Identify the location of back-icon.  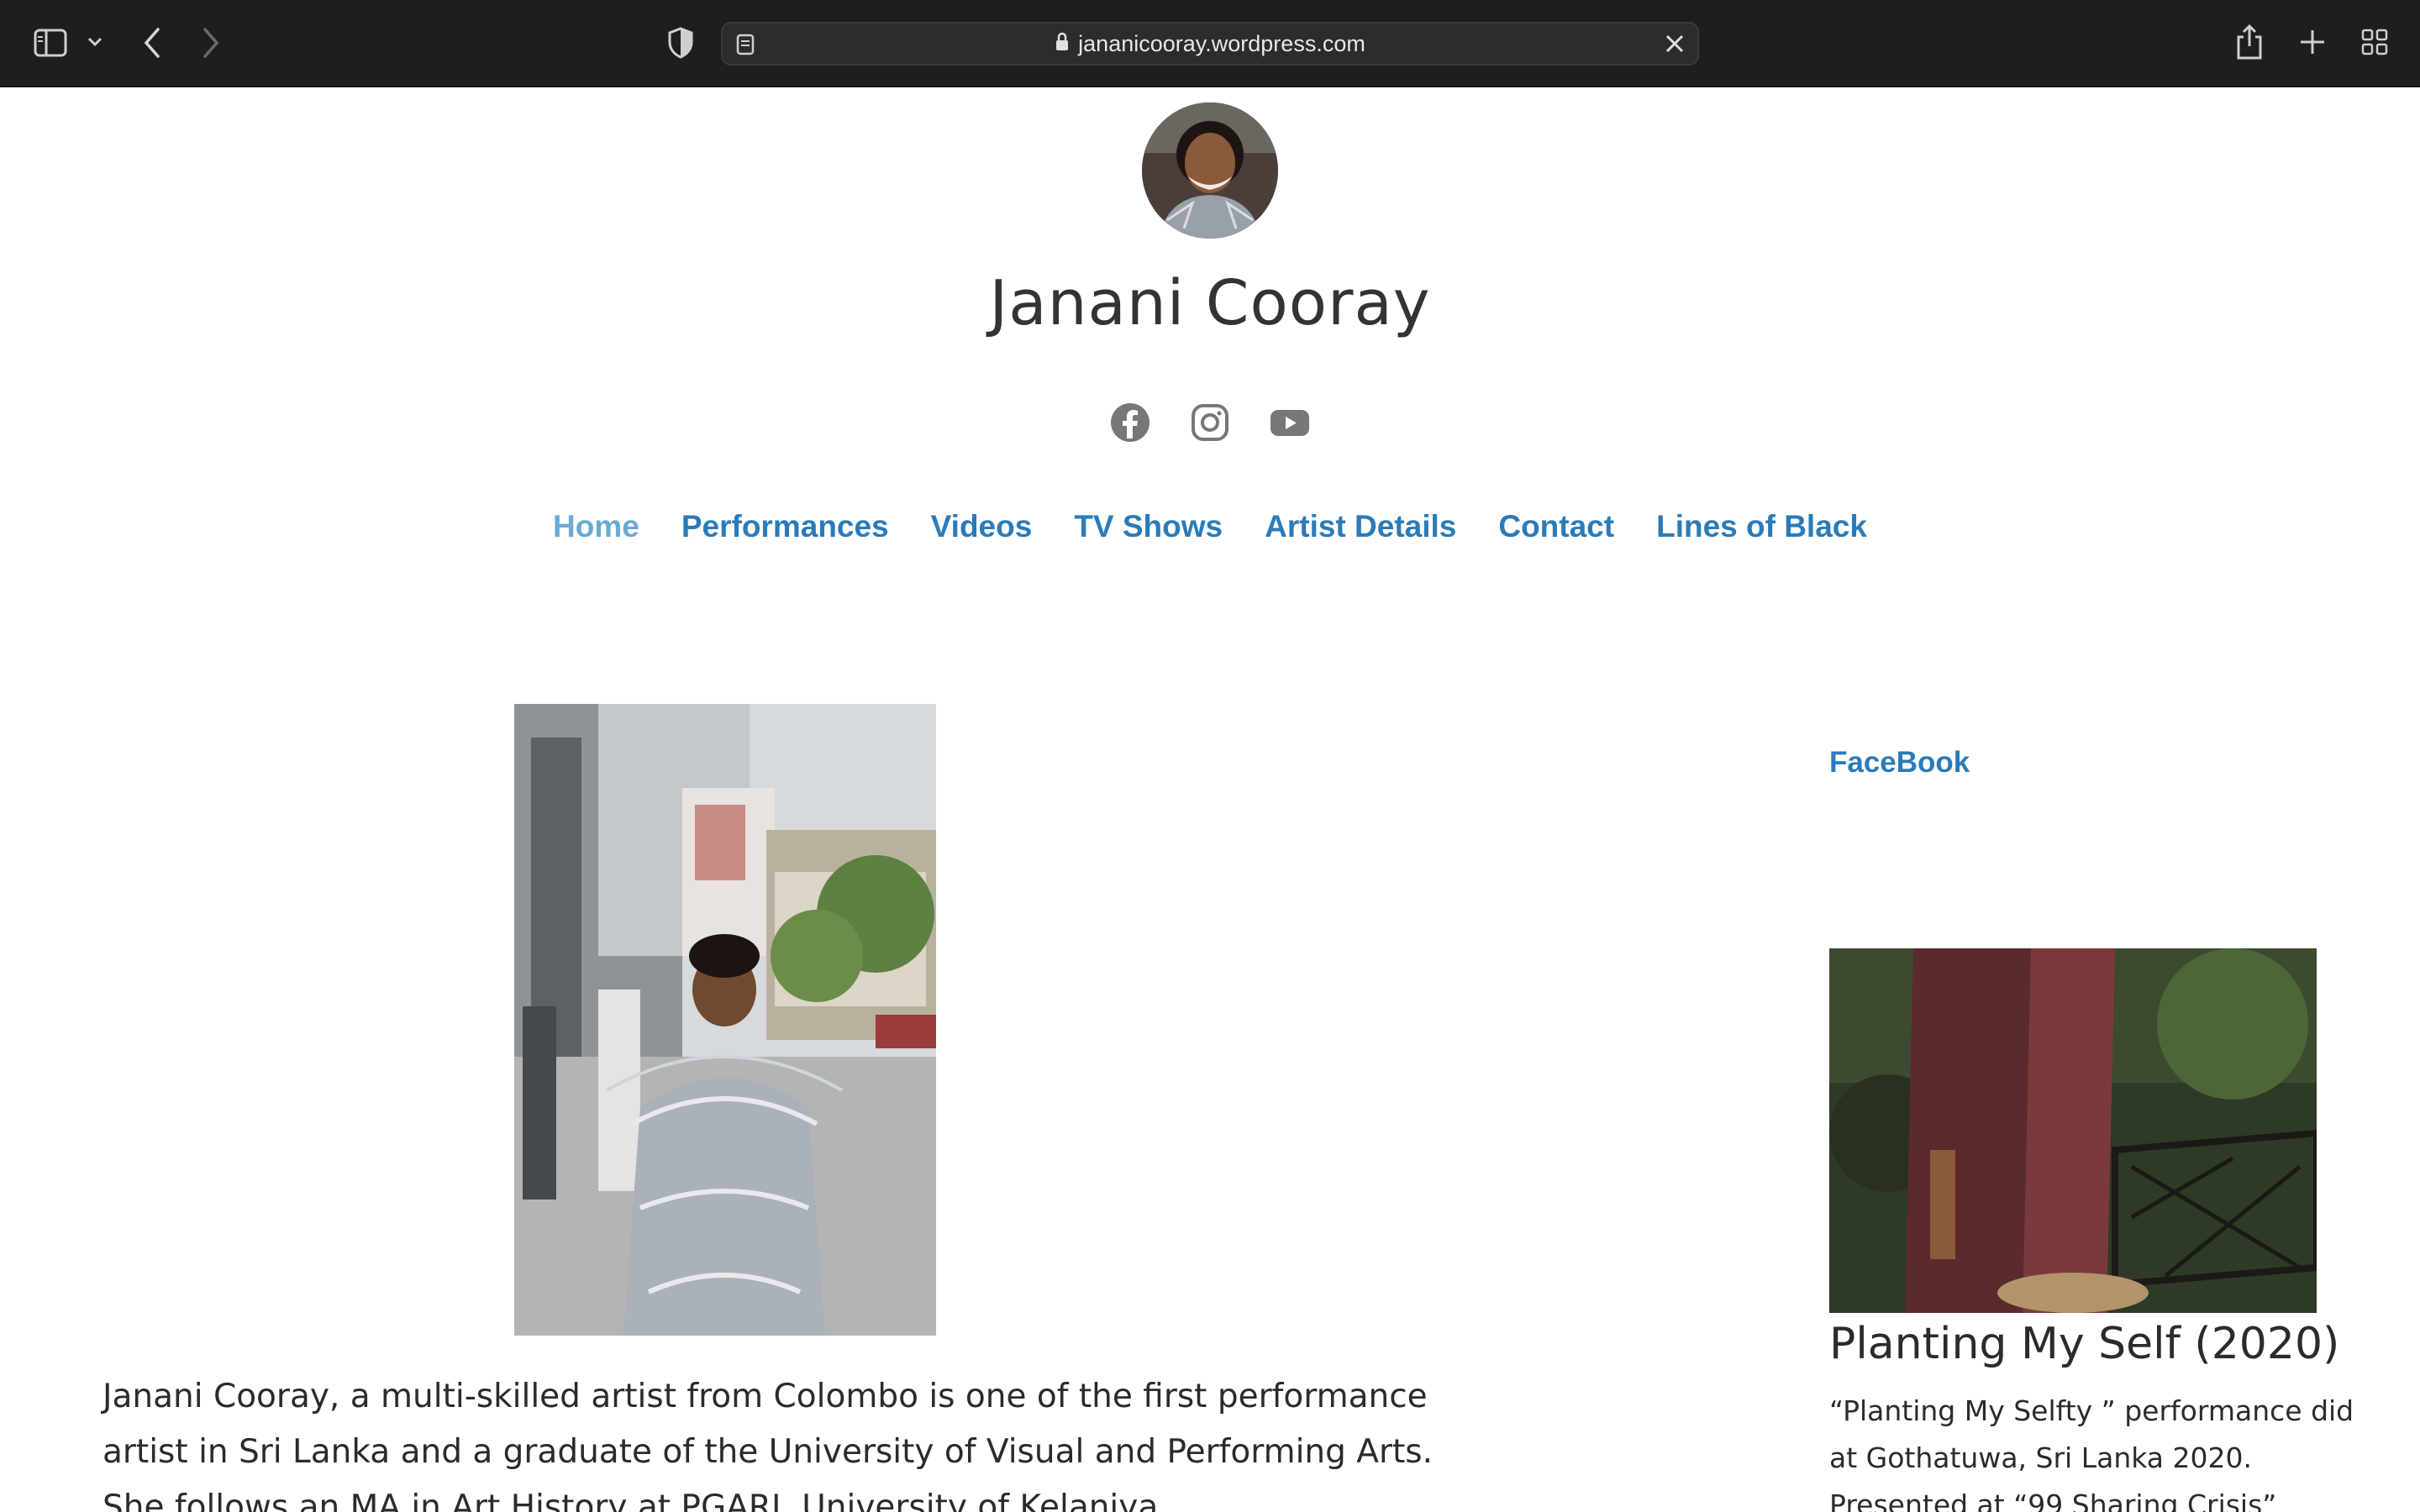
(152, 43).